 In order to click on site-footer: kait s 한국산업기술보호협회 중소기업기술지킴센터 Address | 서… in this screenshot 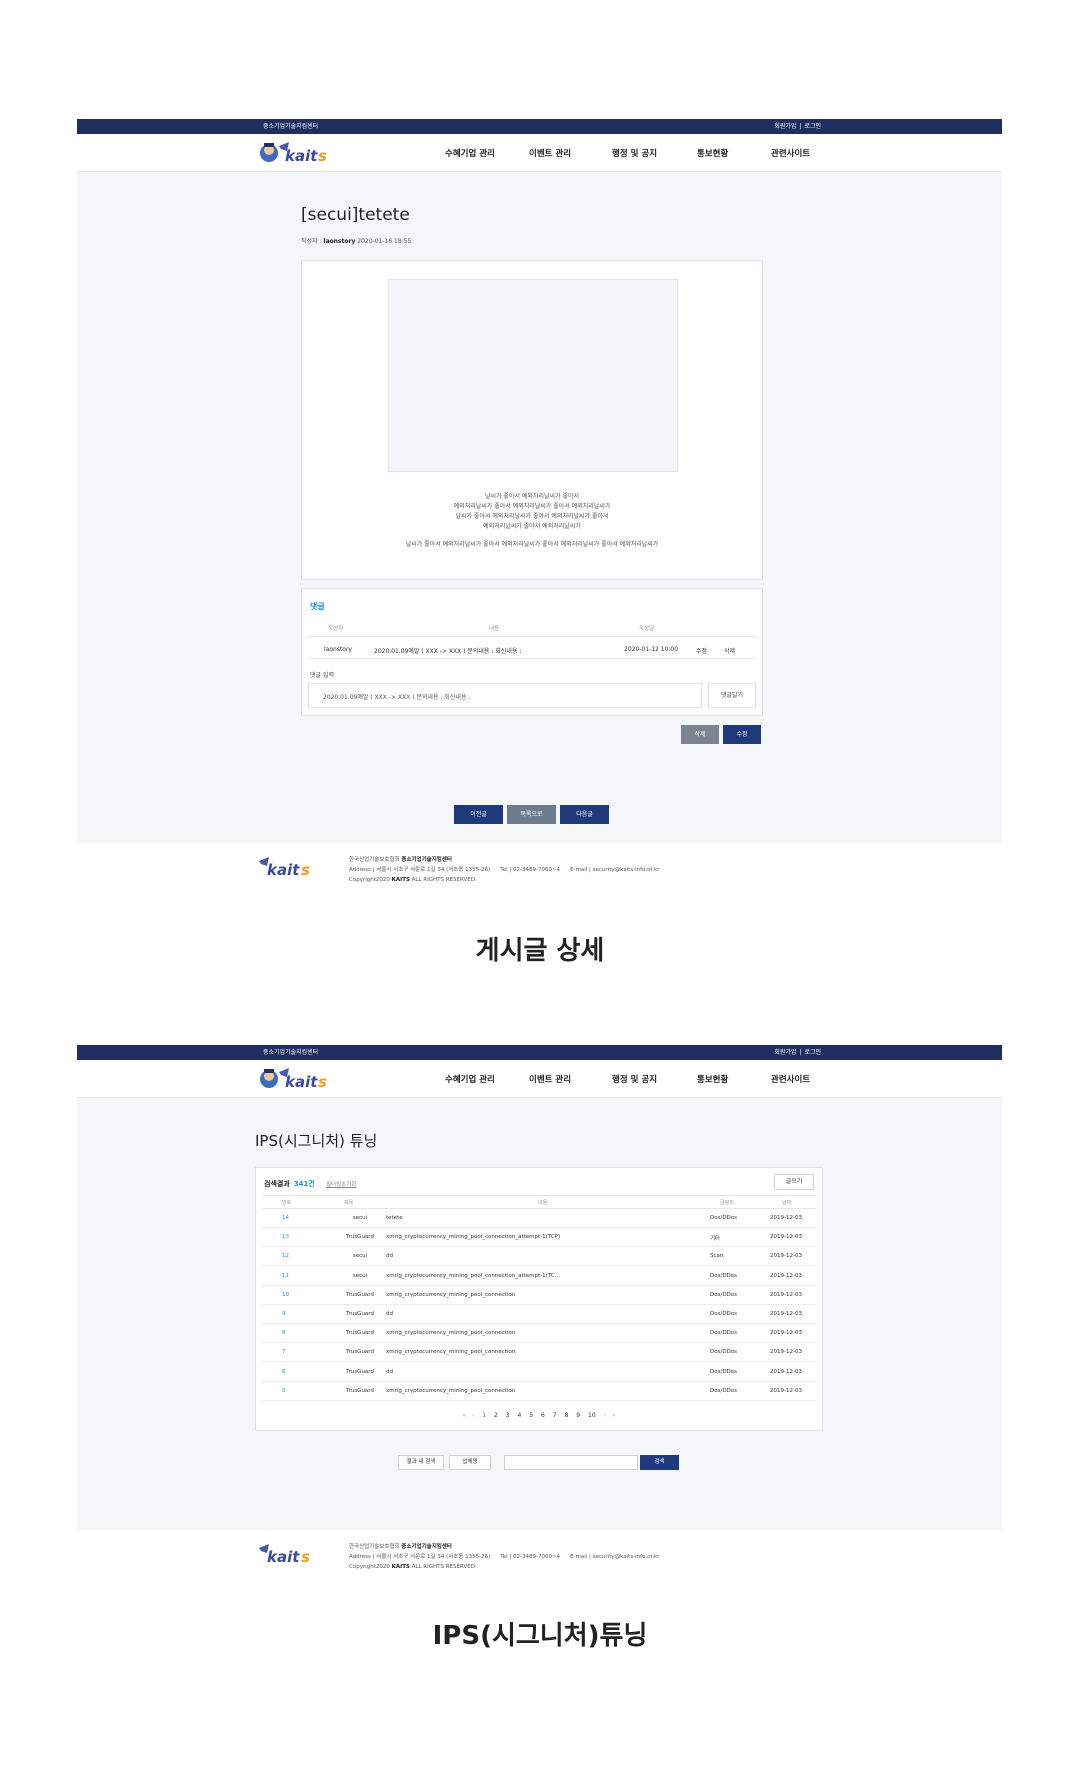, I will do `click(539, 1570)`.